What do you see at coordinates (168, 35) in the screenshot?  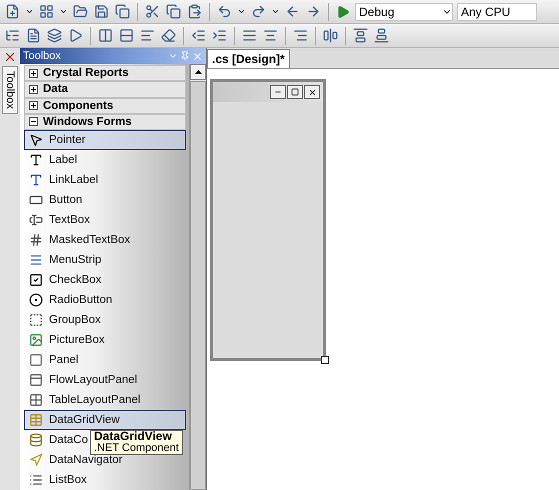 I see `eraser-icon` at bounding box center [168, 35].